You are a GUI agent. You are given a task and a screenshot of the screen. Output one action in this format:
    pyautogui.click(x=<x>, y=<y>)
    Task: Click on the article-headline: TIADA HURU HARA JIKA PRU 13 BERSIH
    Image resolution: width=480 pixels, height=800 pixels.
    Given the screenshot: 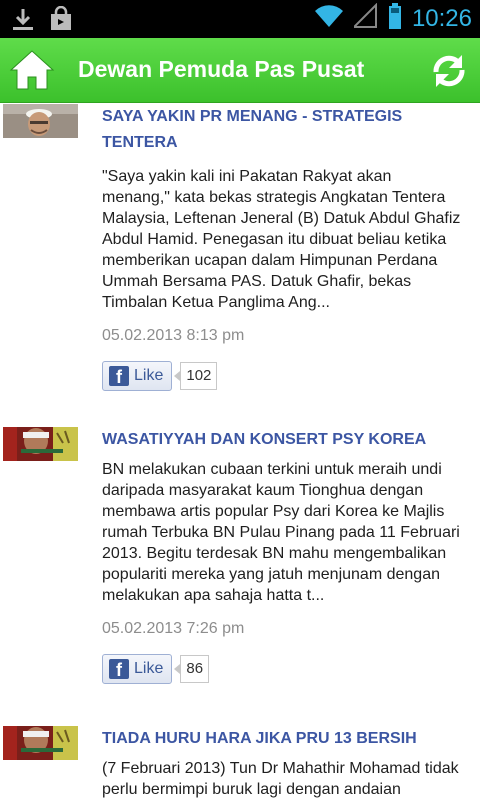 What is the action you would take?
    pyautogui.click(x=282, y=739)
    